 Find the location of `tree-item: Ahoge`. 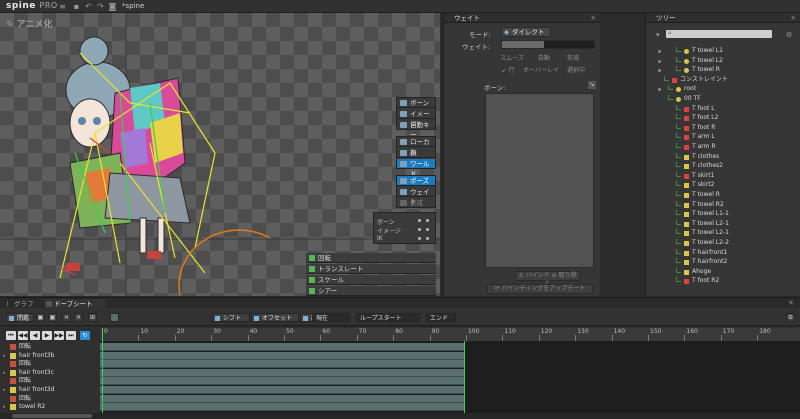

tree-item: Ahoge is located at coordinates (726, 272).